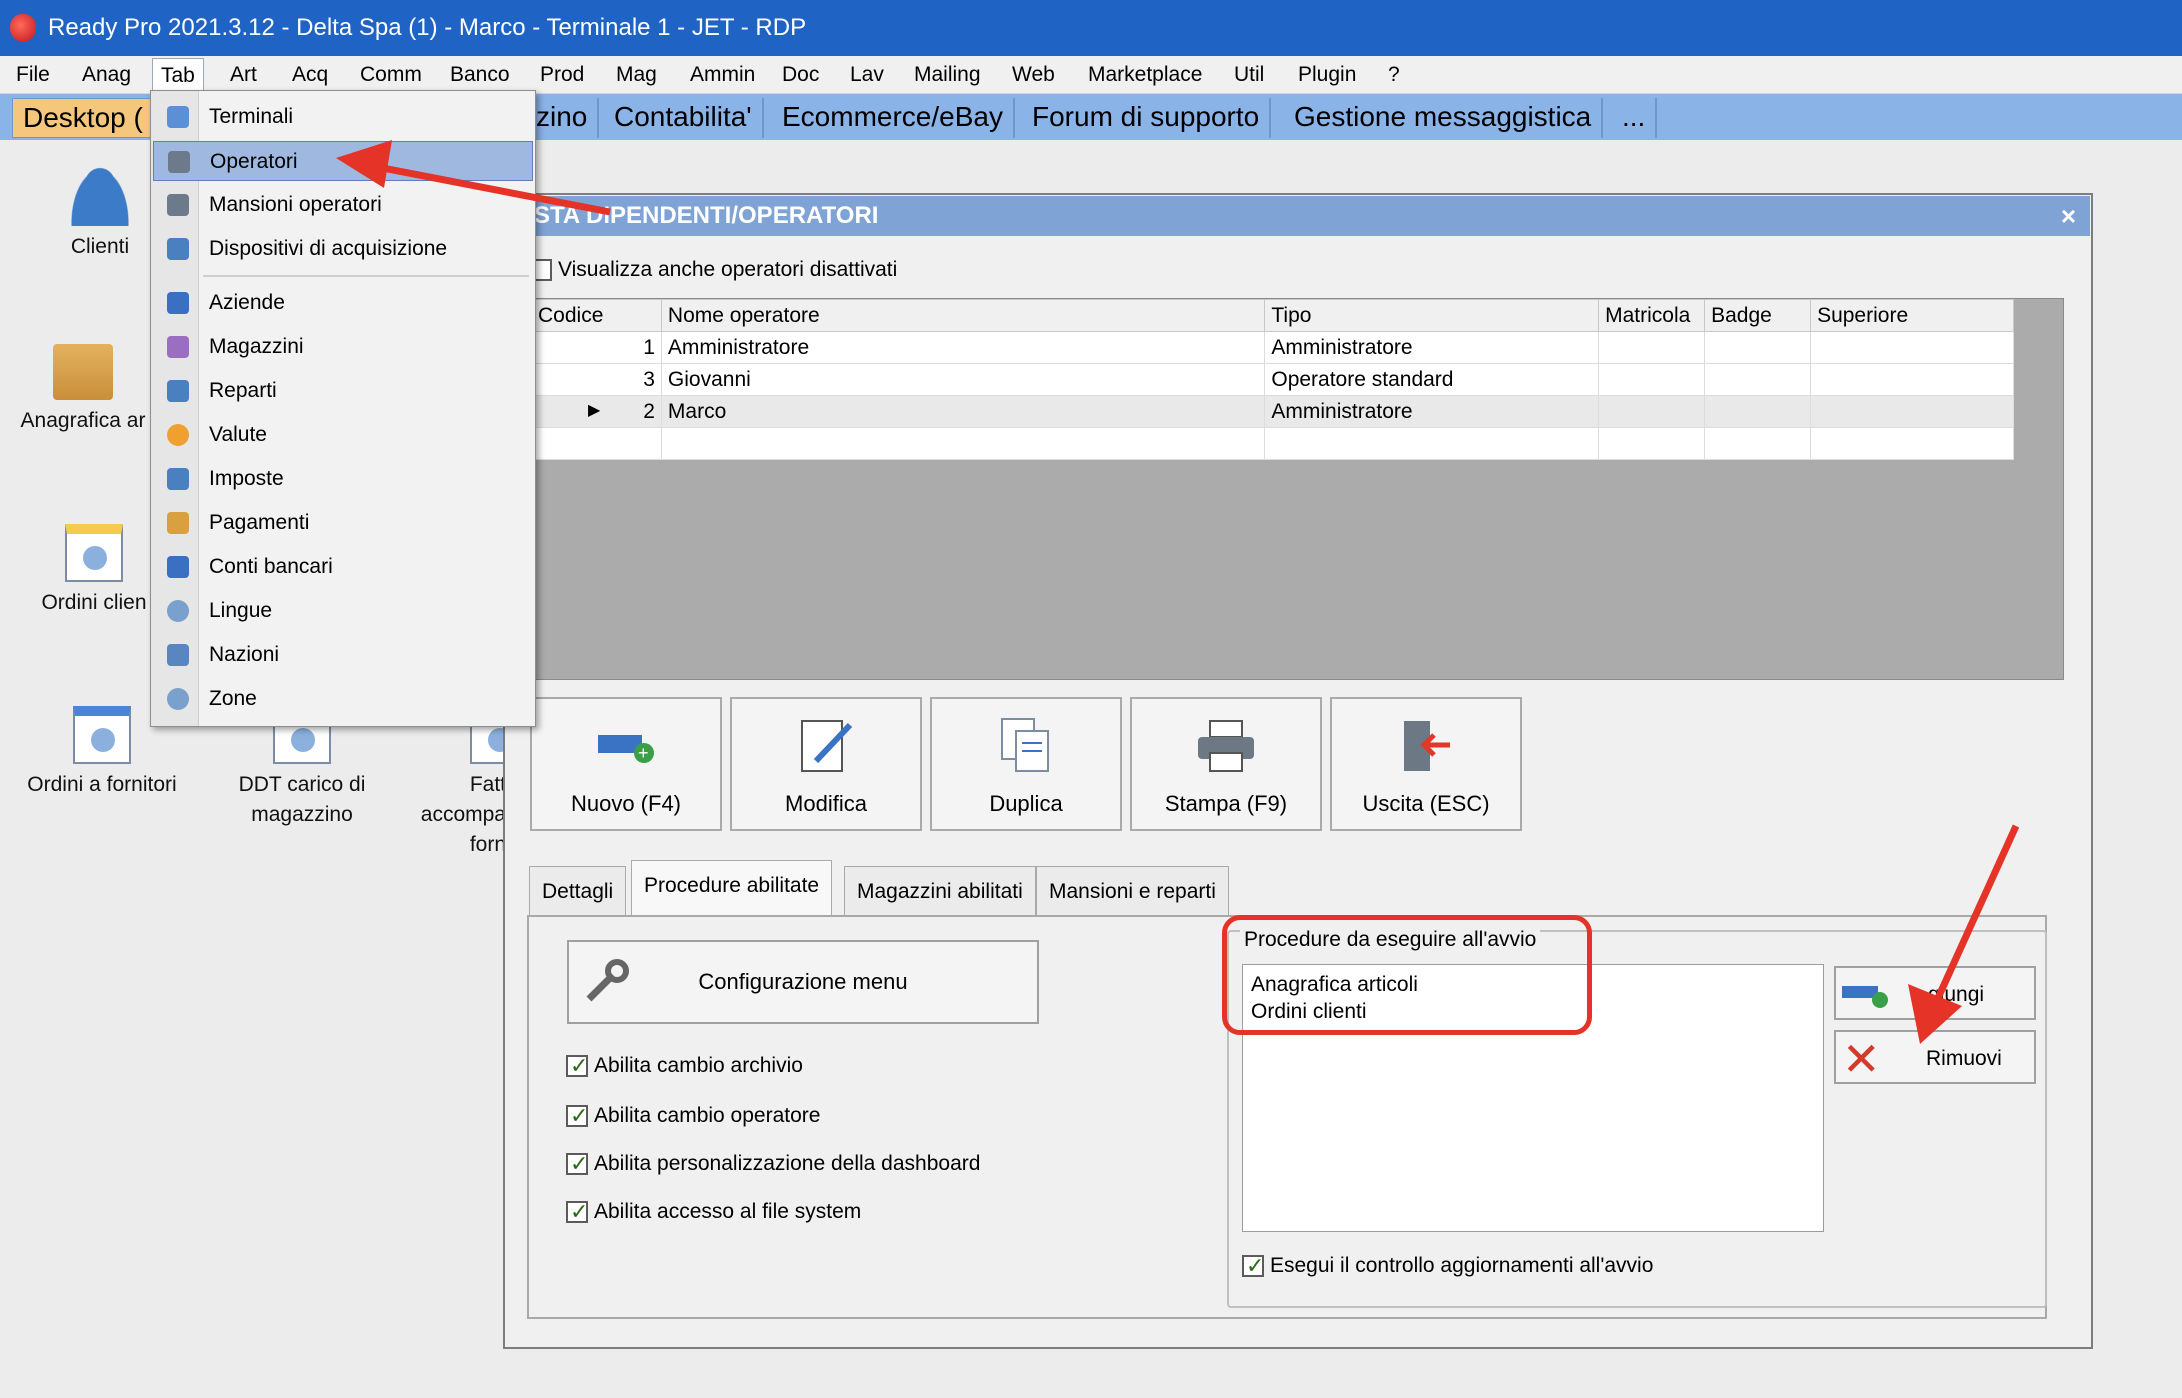 The height and width of the screenshot is (1398, 2182). Describe the element at coordinates (722, 75) in the screenshot. I see `menu-ammin: Ammin` at that location.